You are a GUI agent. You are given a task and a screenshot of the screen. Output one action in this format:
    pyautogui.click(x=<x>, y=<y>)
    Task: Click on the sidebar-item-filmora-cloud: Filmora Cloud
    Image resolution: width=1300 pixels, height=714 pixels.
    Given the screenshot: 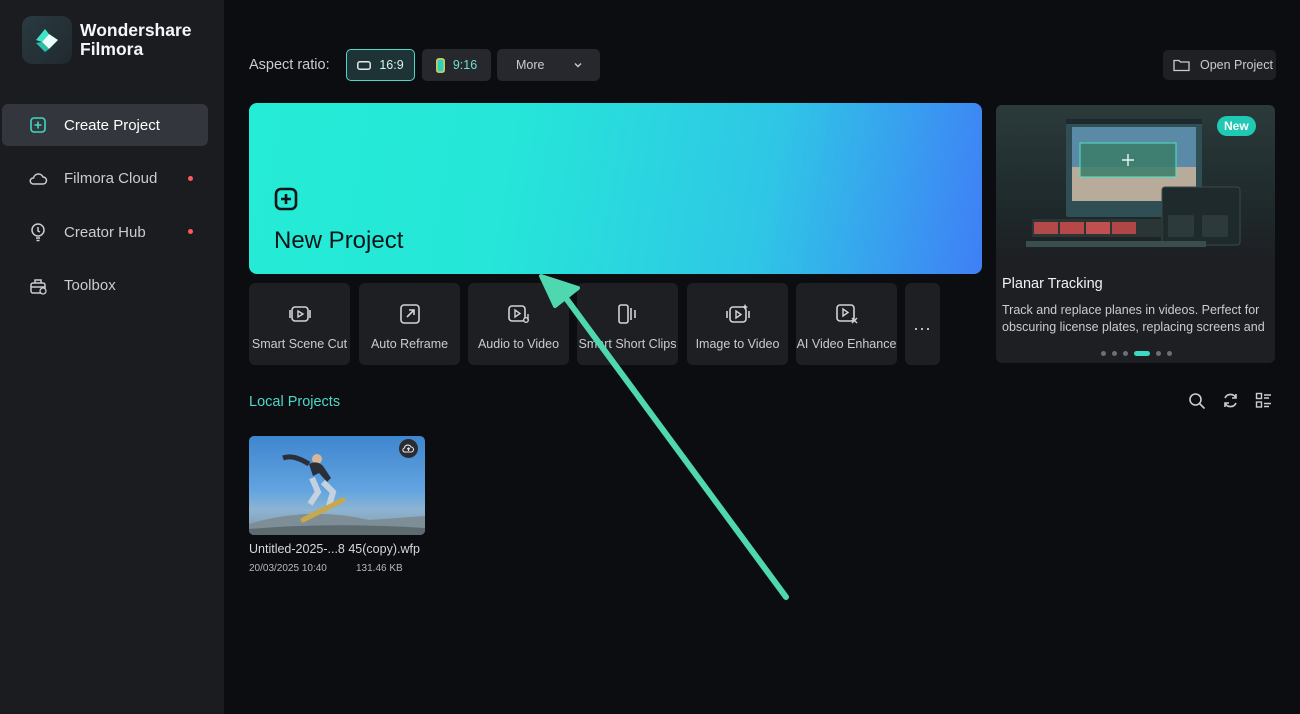 What is the action you would take?
    pyautogui.click(x=105, y=179)
    